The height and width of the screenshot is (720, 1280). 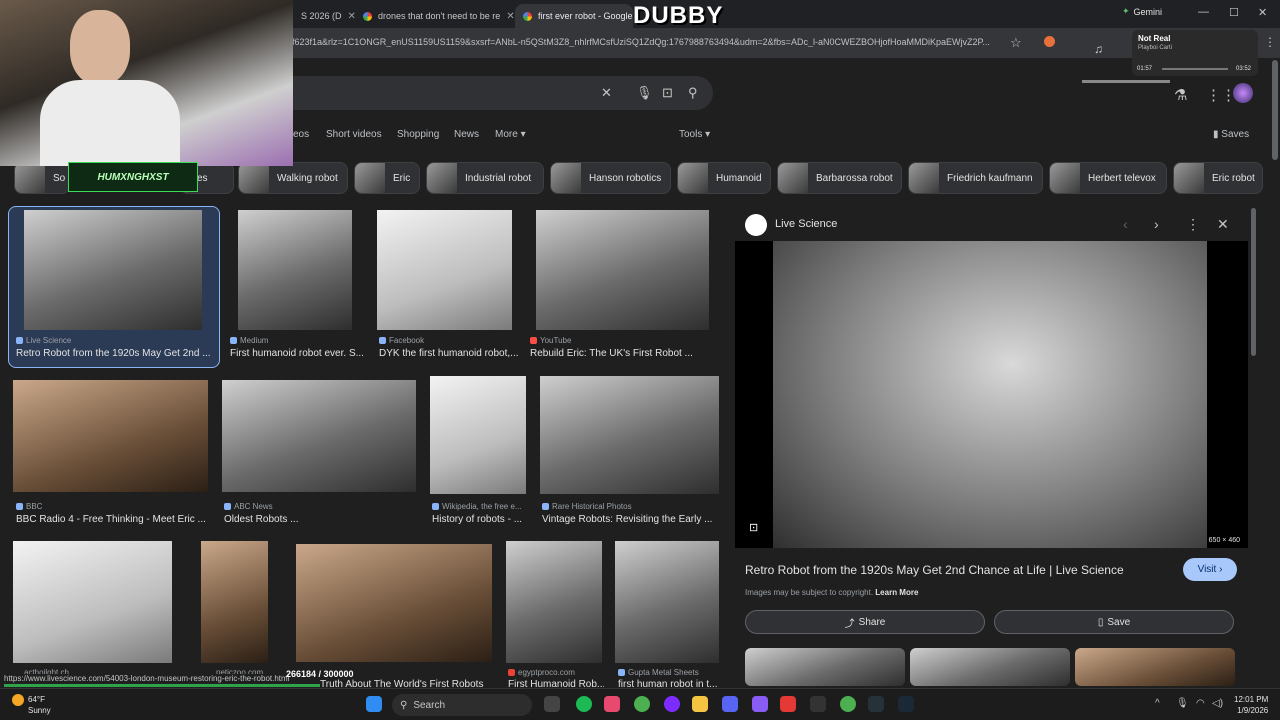 What do you see at coordinates (1049, 41) in the screenshot?
I see `extension-icon` at bounding box center [1049, 41].